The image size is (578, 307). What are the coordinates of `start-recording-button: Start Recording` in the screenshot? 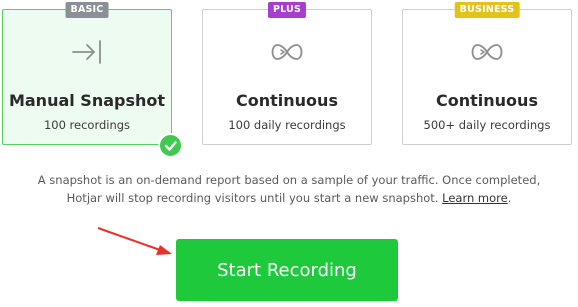 It's located at (287, 270).